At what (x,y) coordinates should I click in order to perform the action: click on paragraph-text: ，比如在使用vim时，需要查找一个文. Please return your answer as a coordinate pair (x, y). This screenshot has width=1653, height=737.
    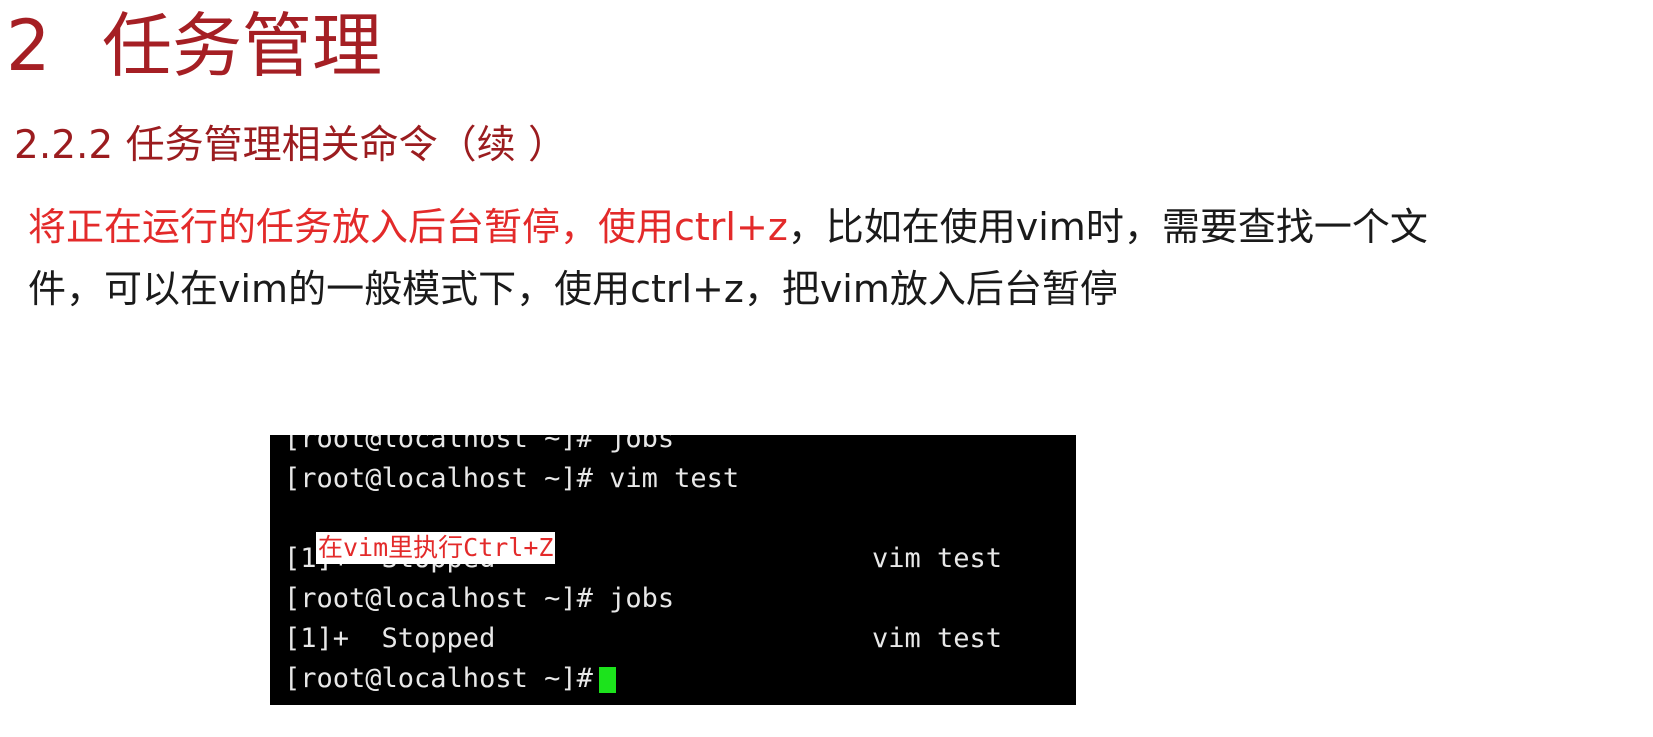
    Looking at the image, I should click on (1107, 227).